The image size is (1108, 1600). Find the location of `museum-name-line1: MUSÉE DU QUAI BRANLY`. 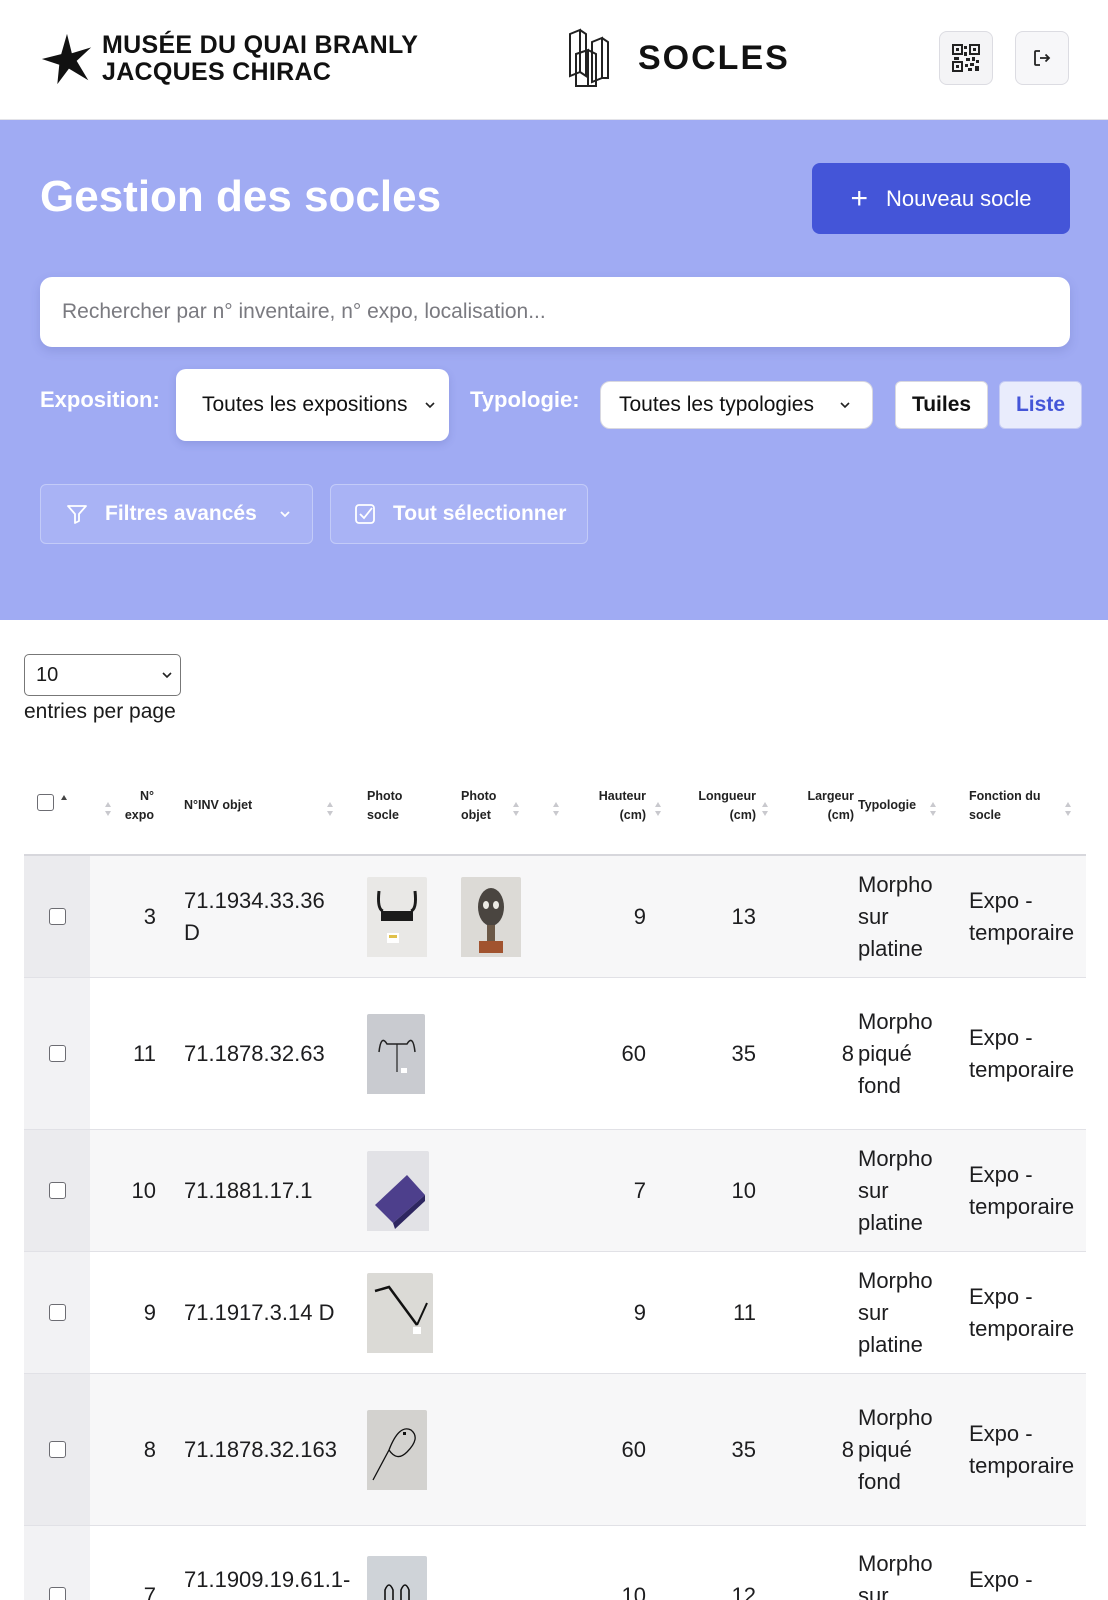

museum-name-line1: MUSÉE DU QUAI BRANLY is located at coordinates (260, 45).